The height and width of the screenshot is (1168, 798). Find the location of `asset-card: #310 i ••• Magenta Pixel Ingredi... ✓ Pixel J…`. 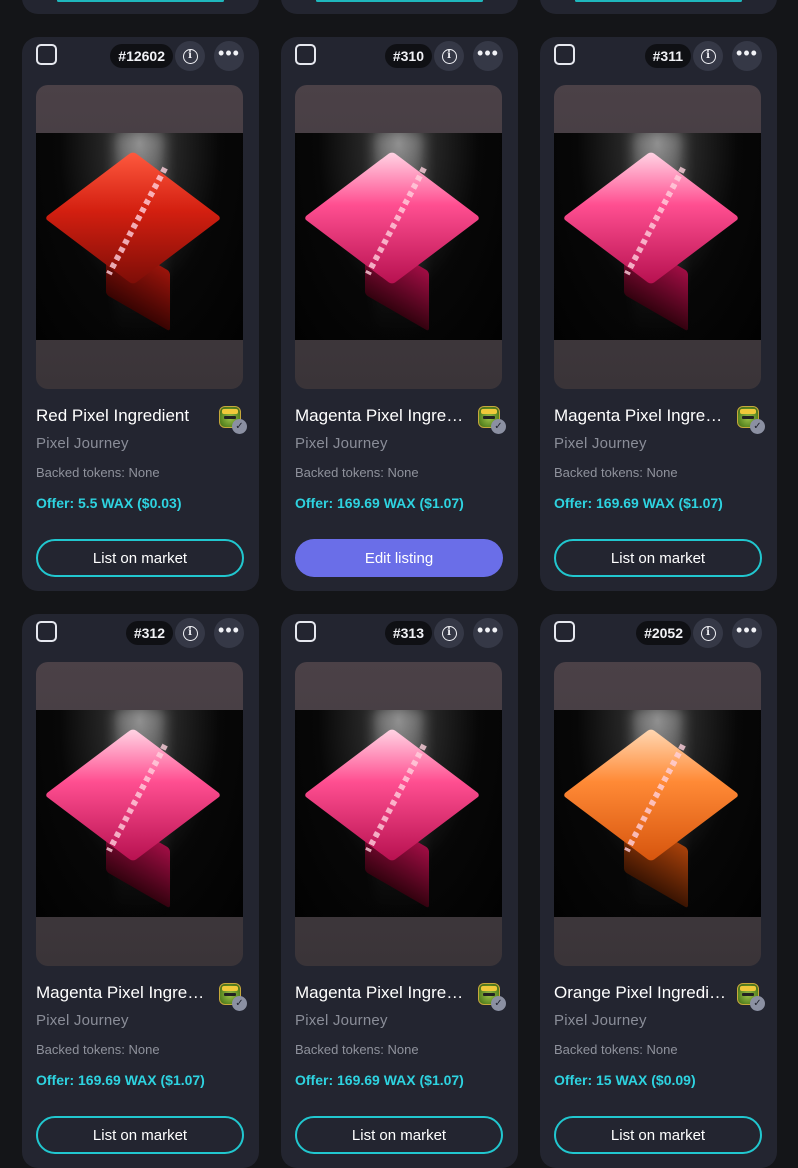

asset-card: #310 i ••• Magenta Pixel Ingredi... ✓ Pixel J… is located at coordinates (399, 314).